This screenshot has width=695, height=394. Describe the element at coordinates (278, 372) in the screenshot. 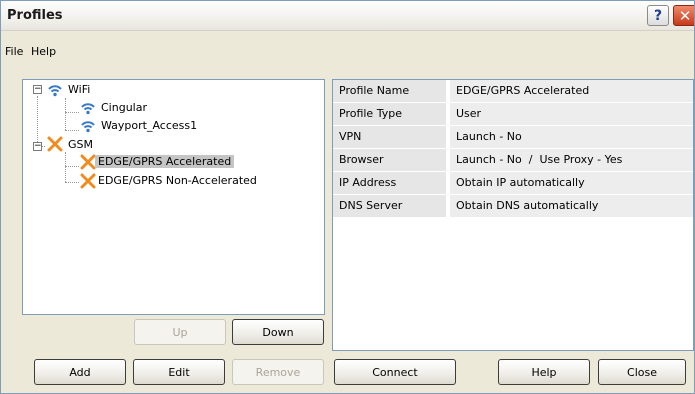

I see `remove-button: Remove` at that location.